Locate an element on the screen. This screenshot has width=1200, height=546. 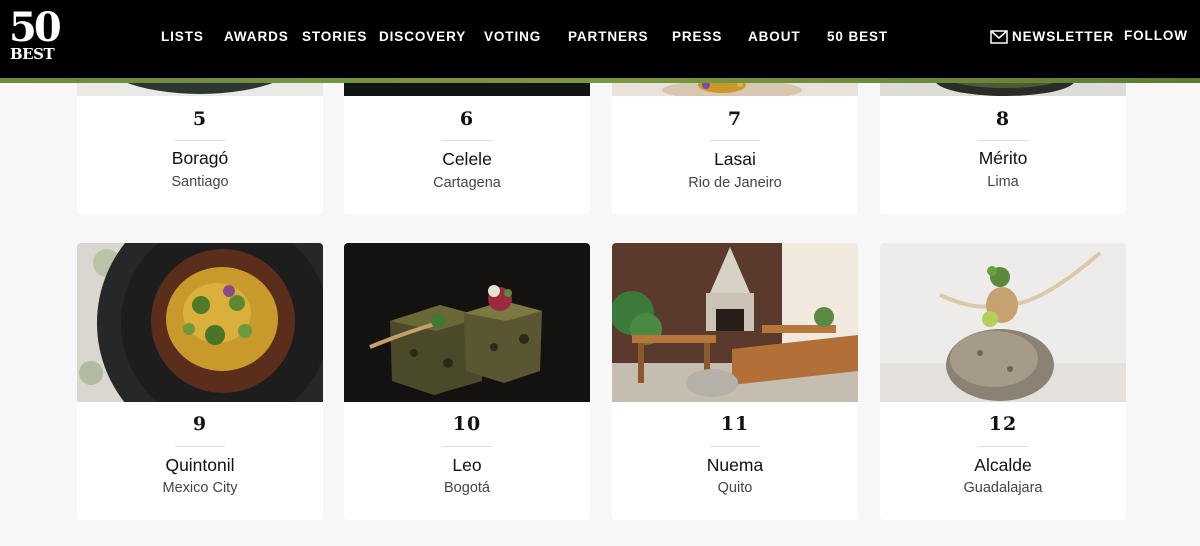
header-accent-line is located at coordinates (600, 80).